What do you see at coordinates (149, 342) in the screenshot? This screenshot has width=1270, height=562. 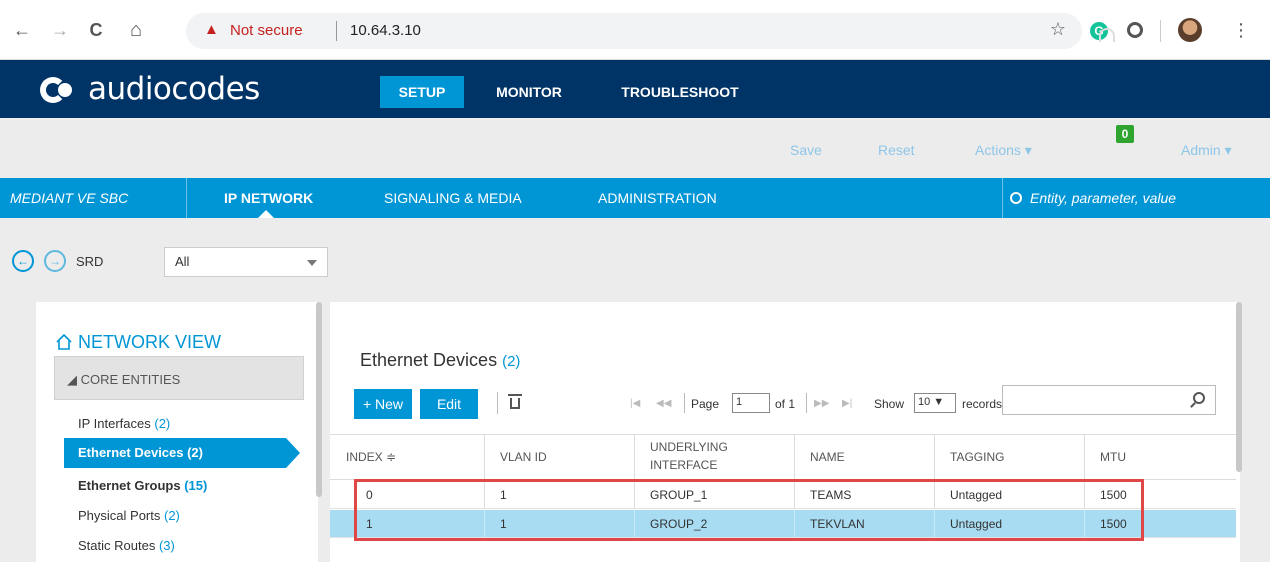 I see `network-view-label: NETWORK VIEW` at bounding box center [149, 342].